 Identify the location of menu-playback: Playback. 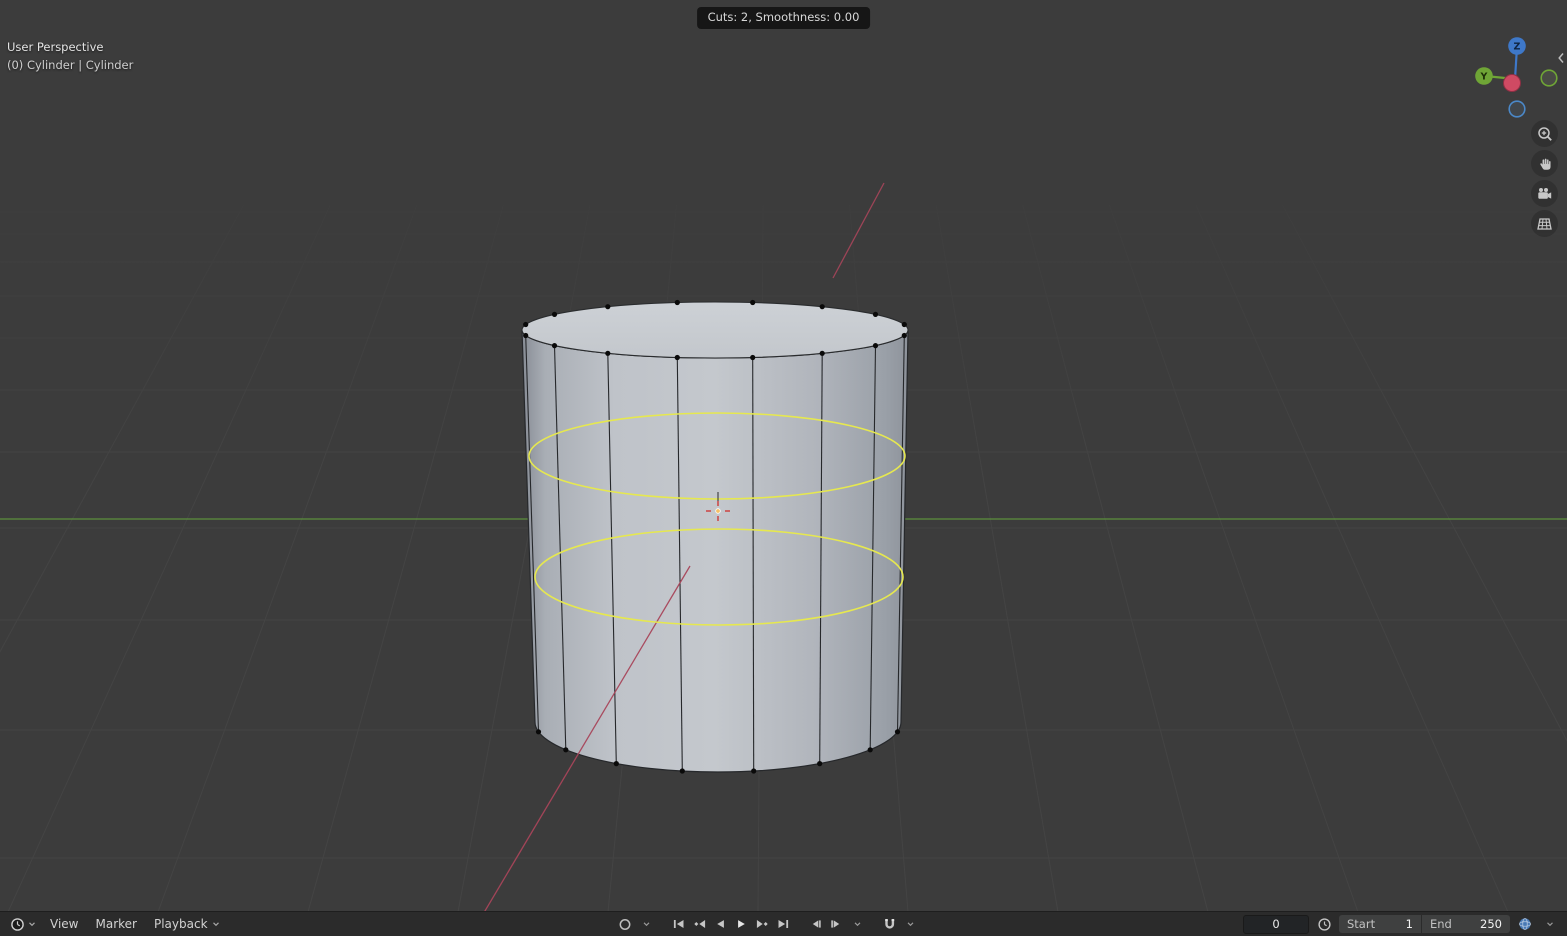
(187, 924).